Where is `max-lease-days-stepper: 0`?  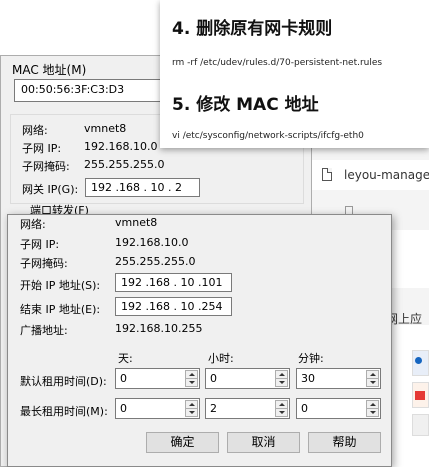
max-lease-days-stepper: 0 is located at coordinates (157, 408).